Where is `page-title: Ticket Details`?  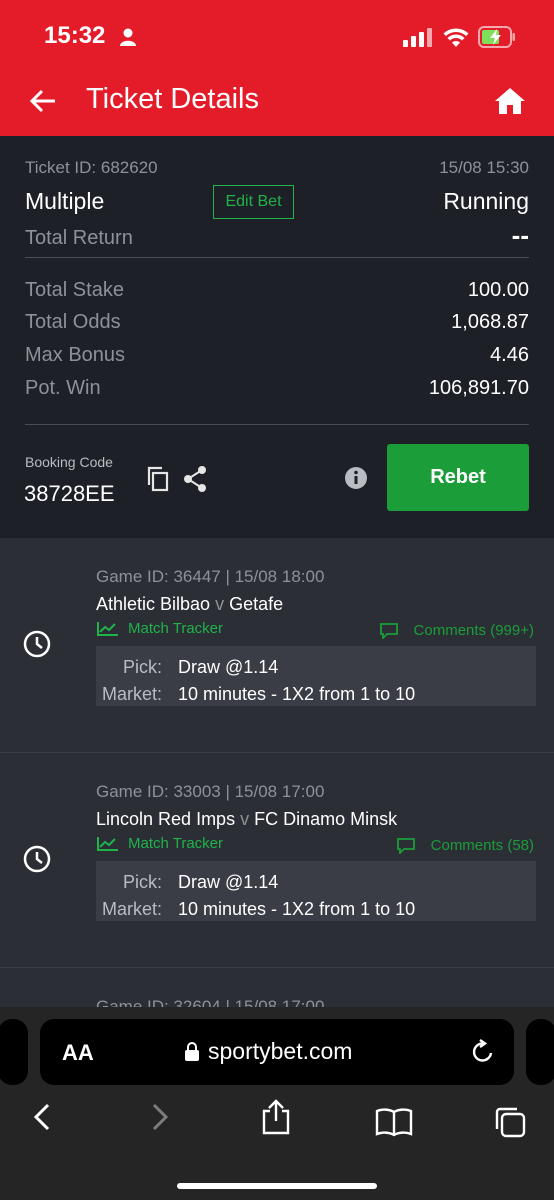 page-title: Ticket Details is located at coordinates (172, 99).